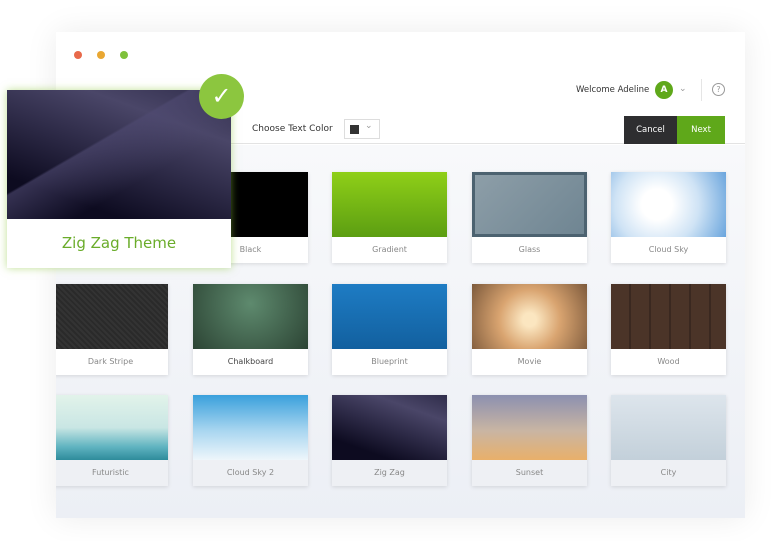 The image size is (777, 541). Describe the element at coordinates (389, 217) in the screenshot. I see `theme-tile-gradient: Gradient` at that location.